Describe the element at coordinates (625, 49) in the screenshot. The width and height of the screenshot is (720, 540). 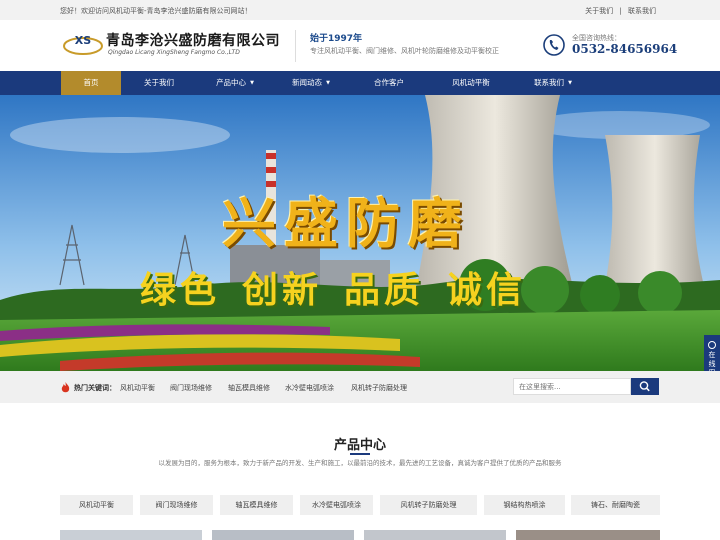
I see `hotline-number: 0532-84656964` at that location.